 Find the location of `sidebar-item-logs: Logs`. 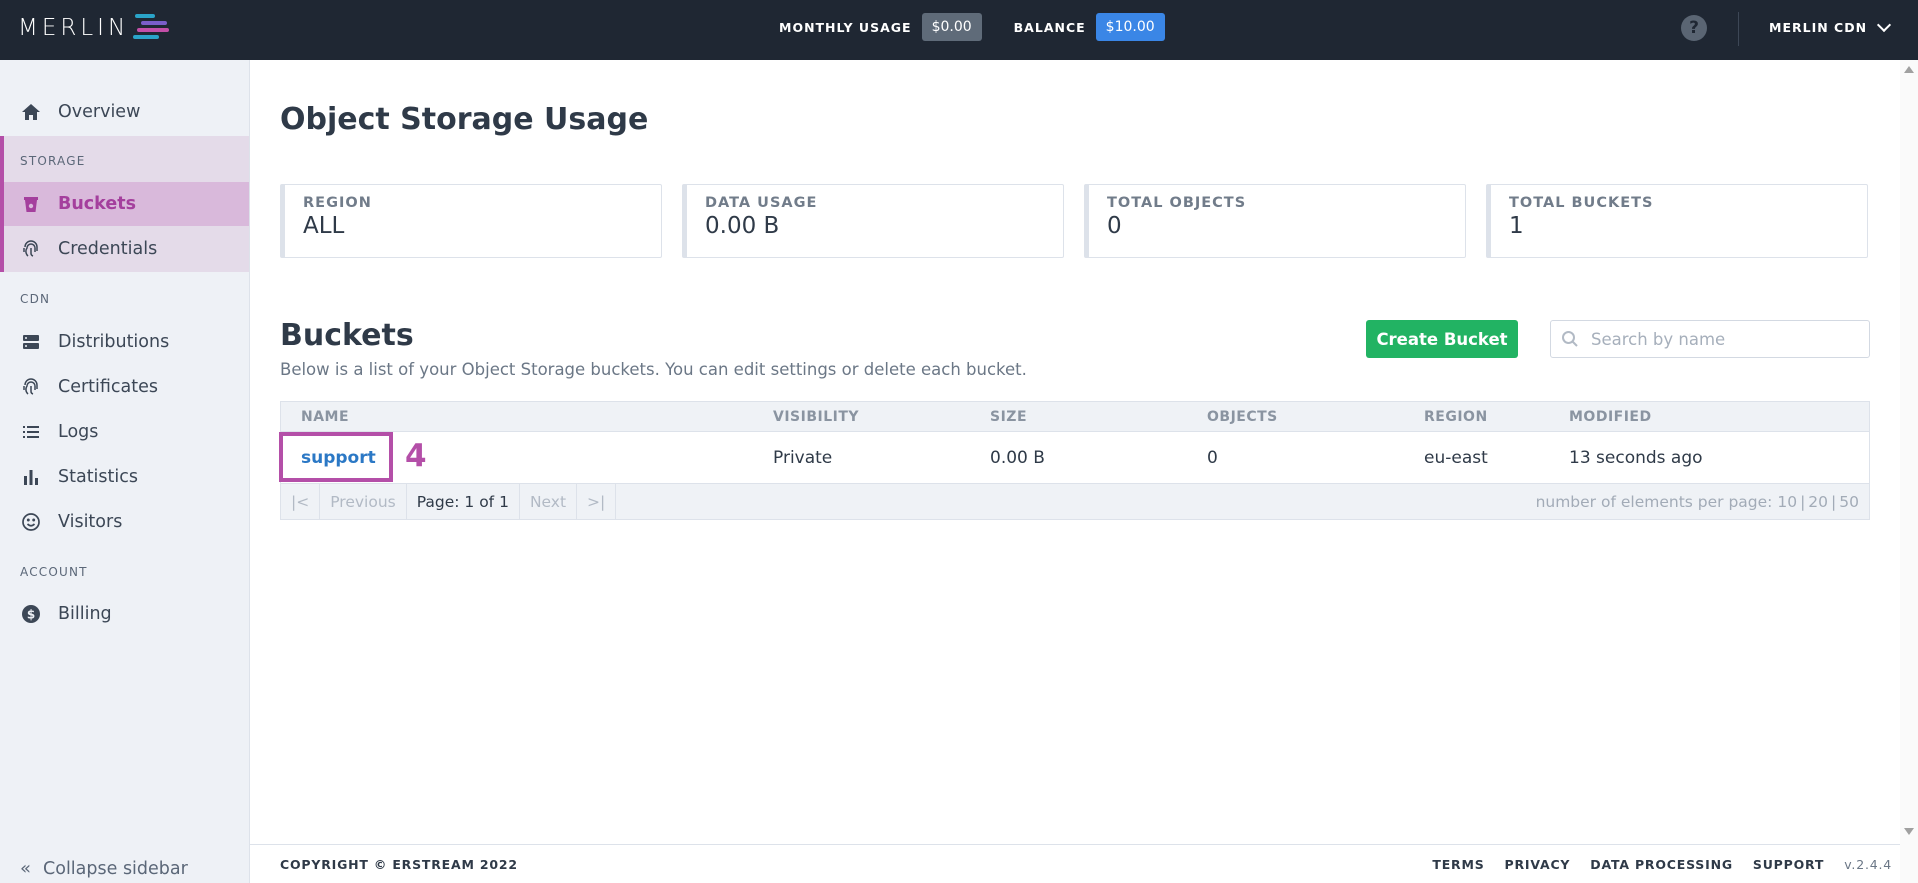

sidebar-item-logs: Logs is located at coordinates (124, 432).